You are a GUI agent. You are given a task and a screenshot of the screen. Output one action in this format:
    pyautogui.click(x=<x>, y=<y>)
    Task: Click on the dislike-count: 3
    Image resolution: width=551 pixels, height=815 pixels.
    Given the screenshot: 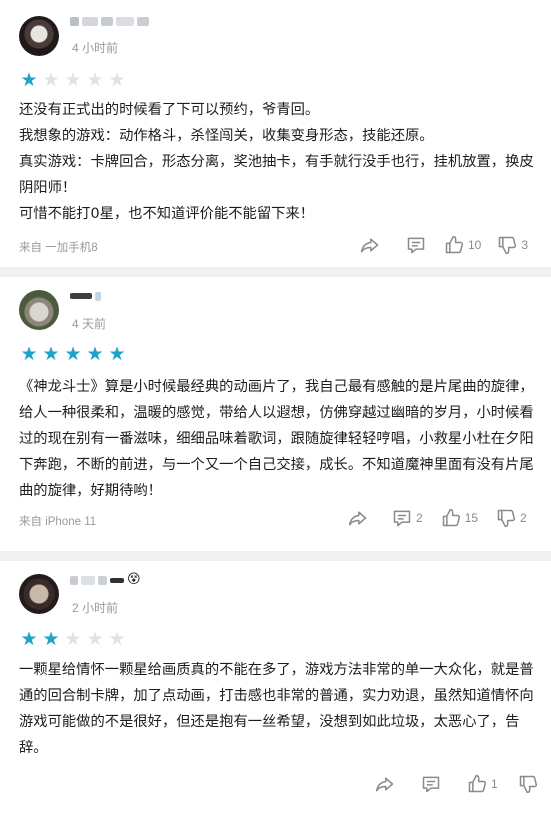 What is the action you would take?
    pyautogui.click(x=525, y=245)
    